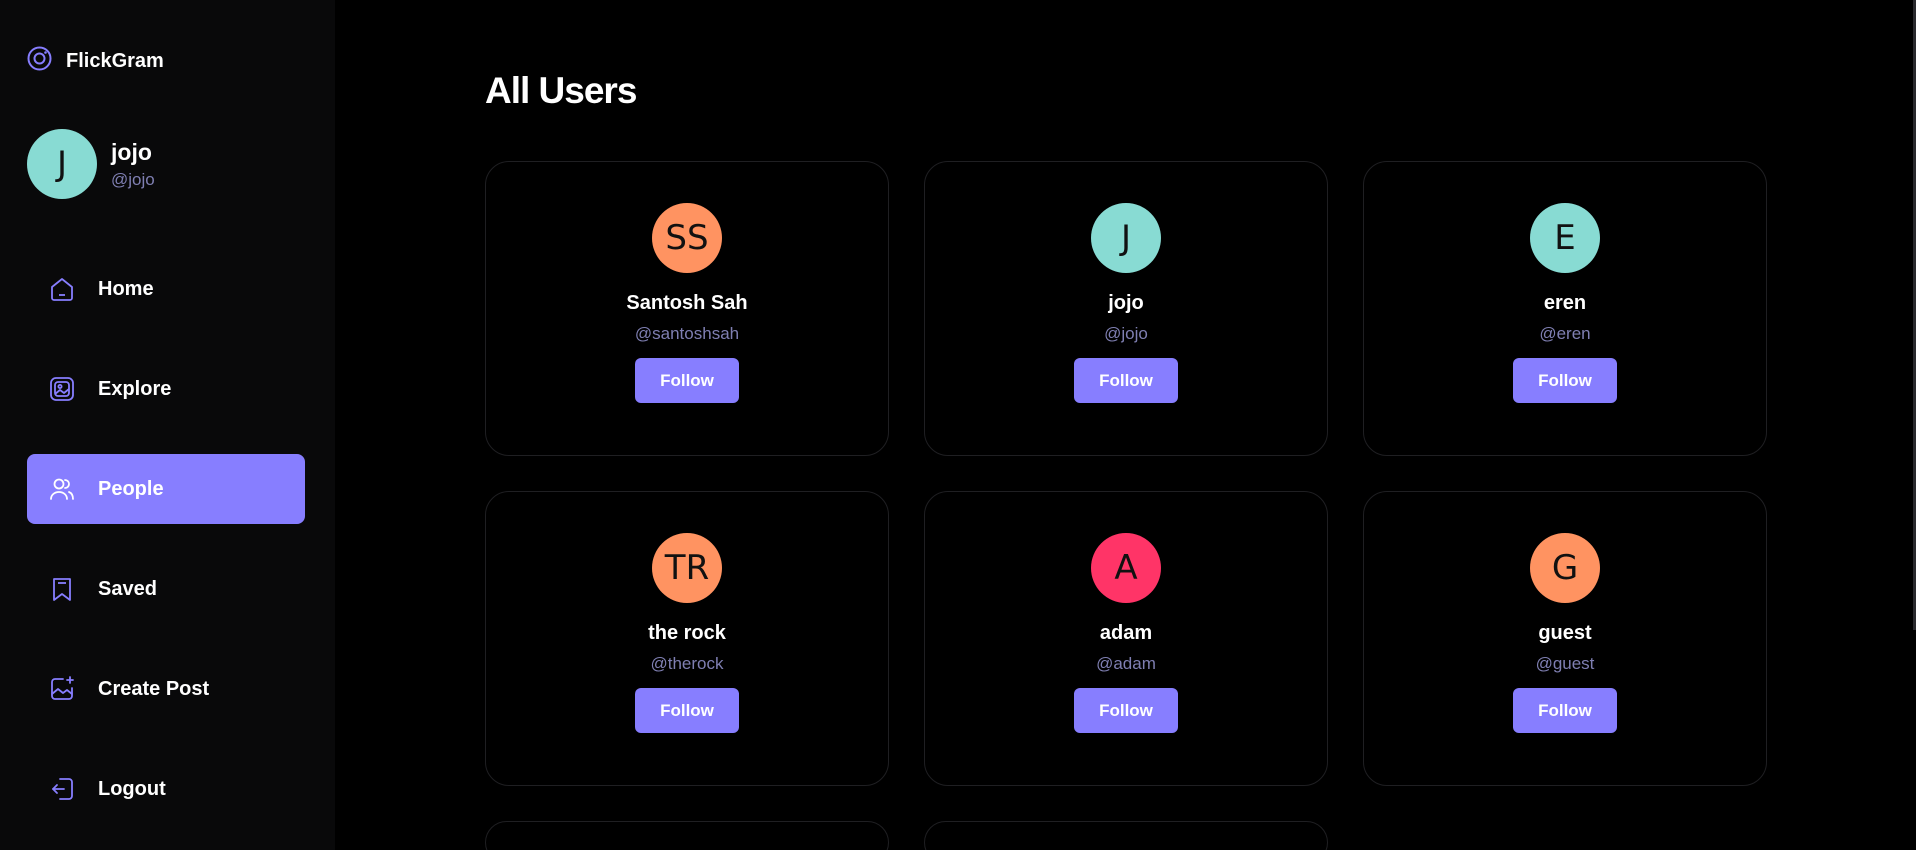  I want to click on user-card: G guest @guest Follow, so click(1565, 638).